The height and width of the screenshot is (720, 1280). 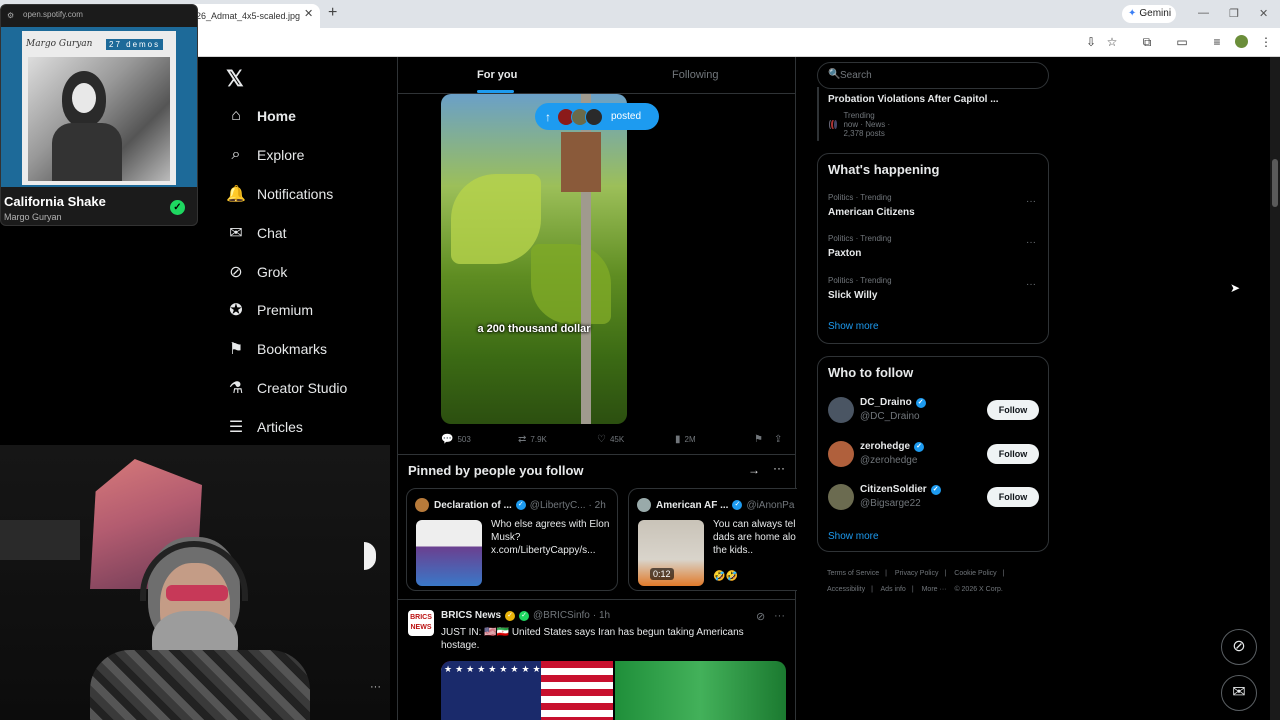 What do you see at coordinates (471, 615) in the screenshot?
I see `post-author: BRICS News` at bounding box center [471, 615].